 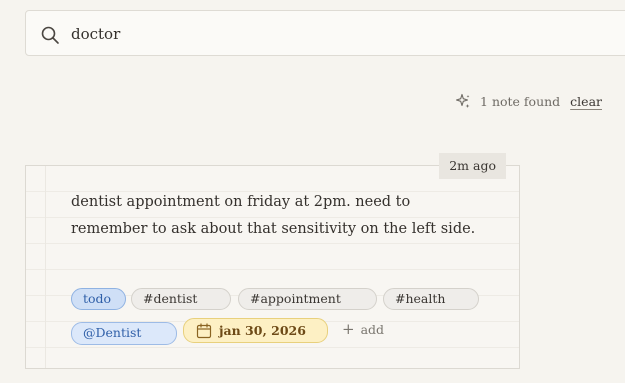 What do you see at coordinates (472, 166) in the screenshot?
I see `note-timestamp: 2m ago` at bounding box center [472, 166].